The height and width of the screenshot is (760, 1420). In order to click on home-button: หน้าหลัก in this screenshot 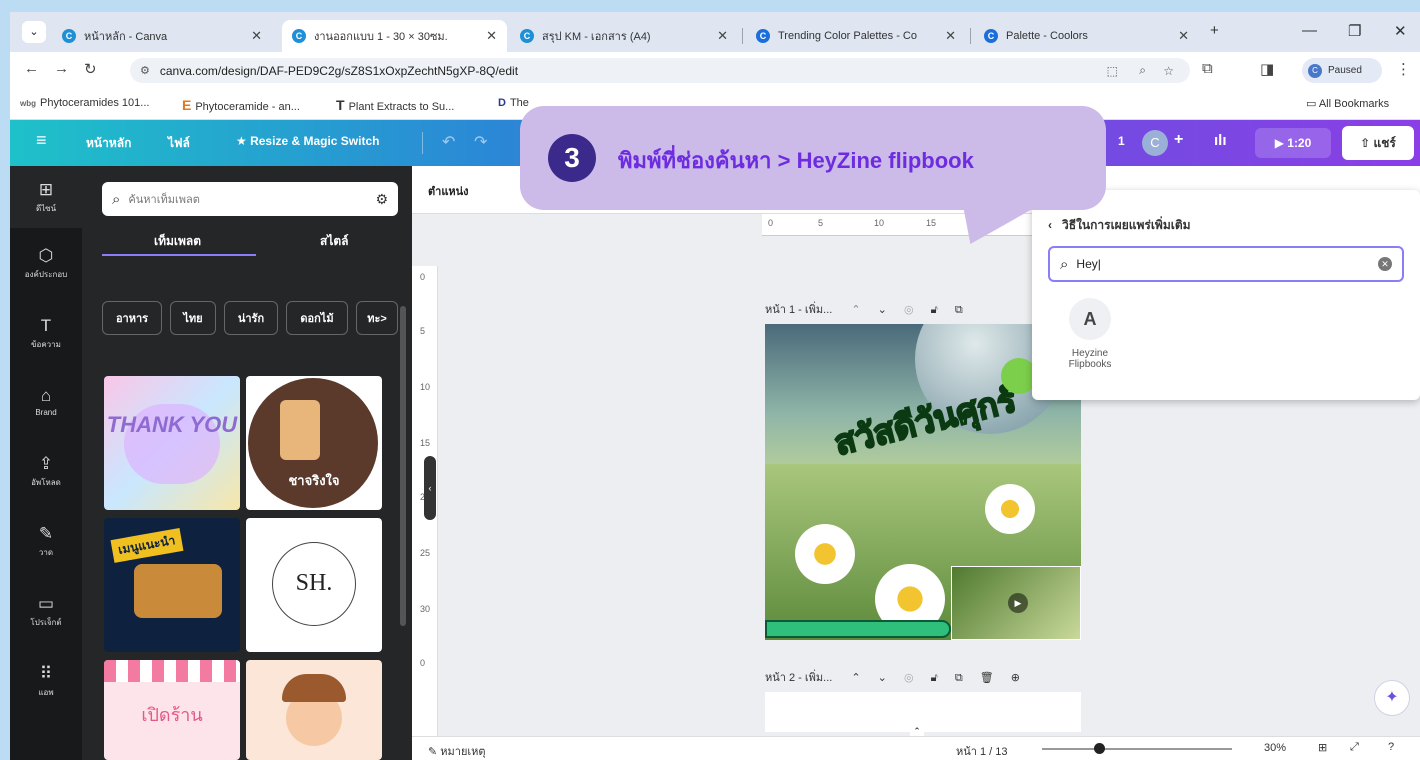, I will do `click(108, 143)`.